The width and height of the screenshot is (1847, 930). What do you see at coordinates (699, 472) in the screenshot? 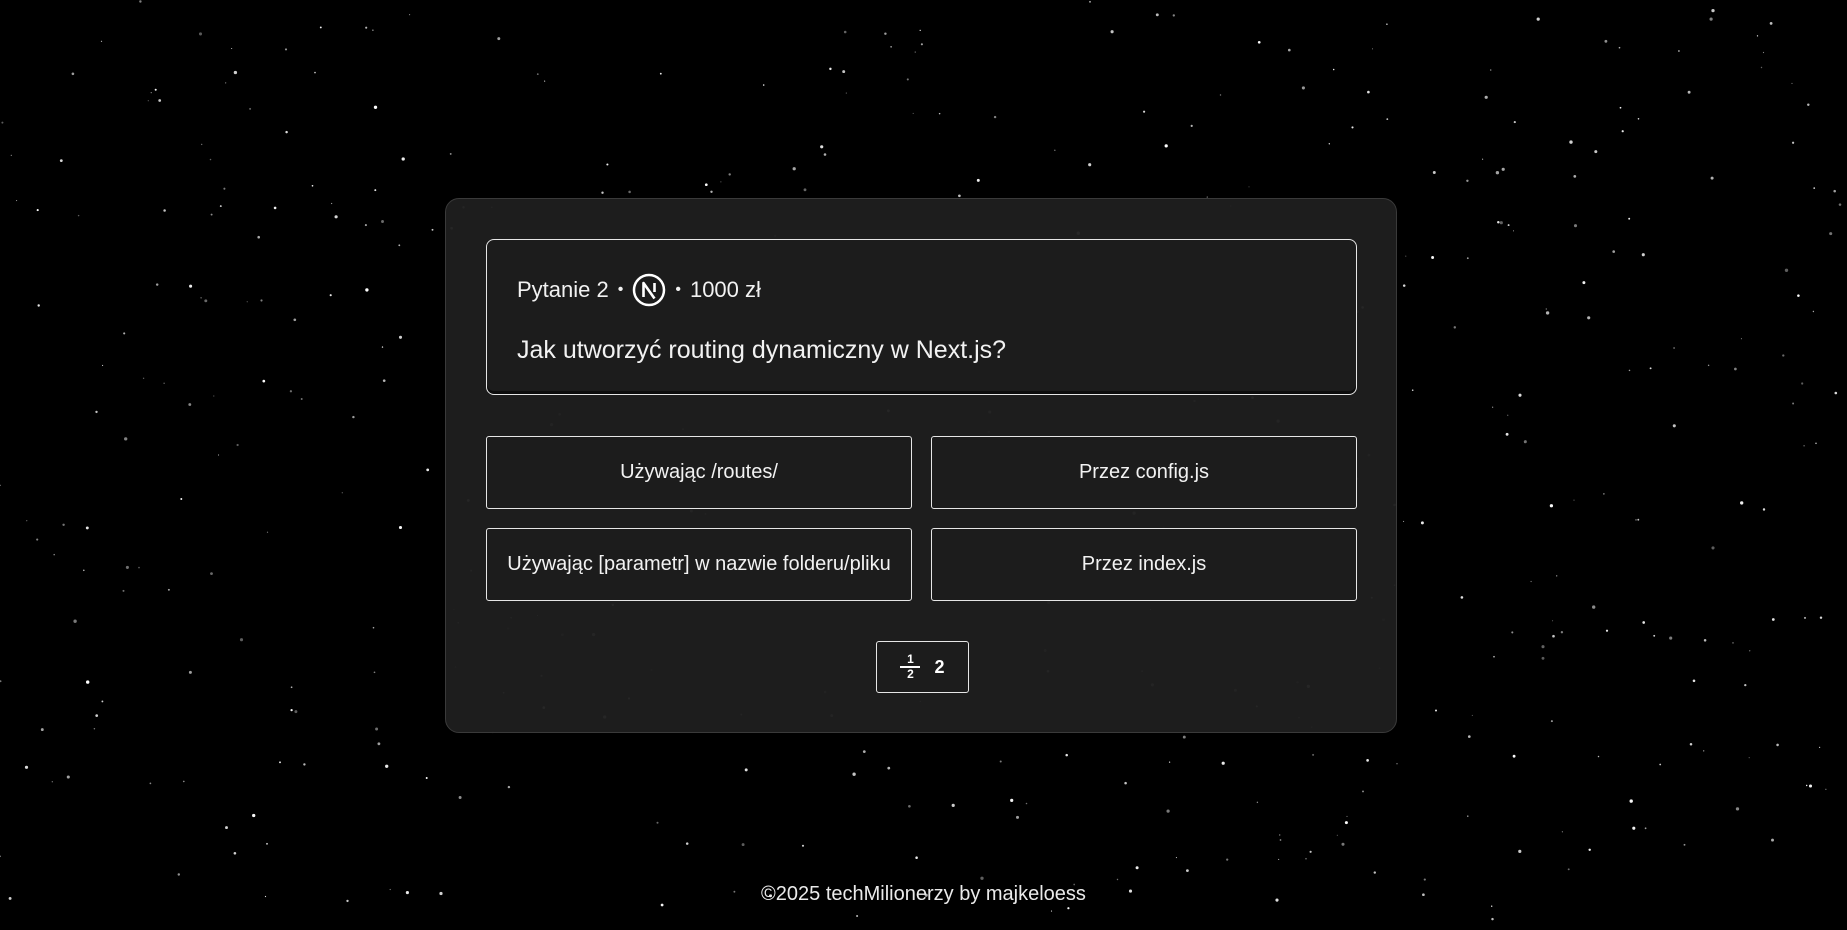
I see `answer-button: Używając /routes/` at bounding box center [699, 472].